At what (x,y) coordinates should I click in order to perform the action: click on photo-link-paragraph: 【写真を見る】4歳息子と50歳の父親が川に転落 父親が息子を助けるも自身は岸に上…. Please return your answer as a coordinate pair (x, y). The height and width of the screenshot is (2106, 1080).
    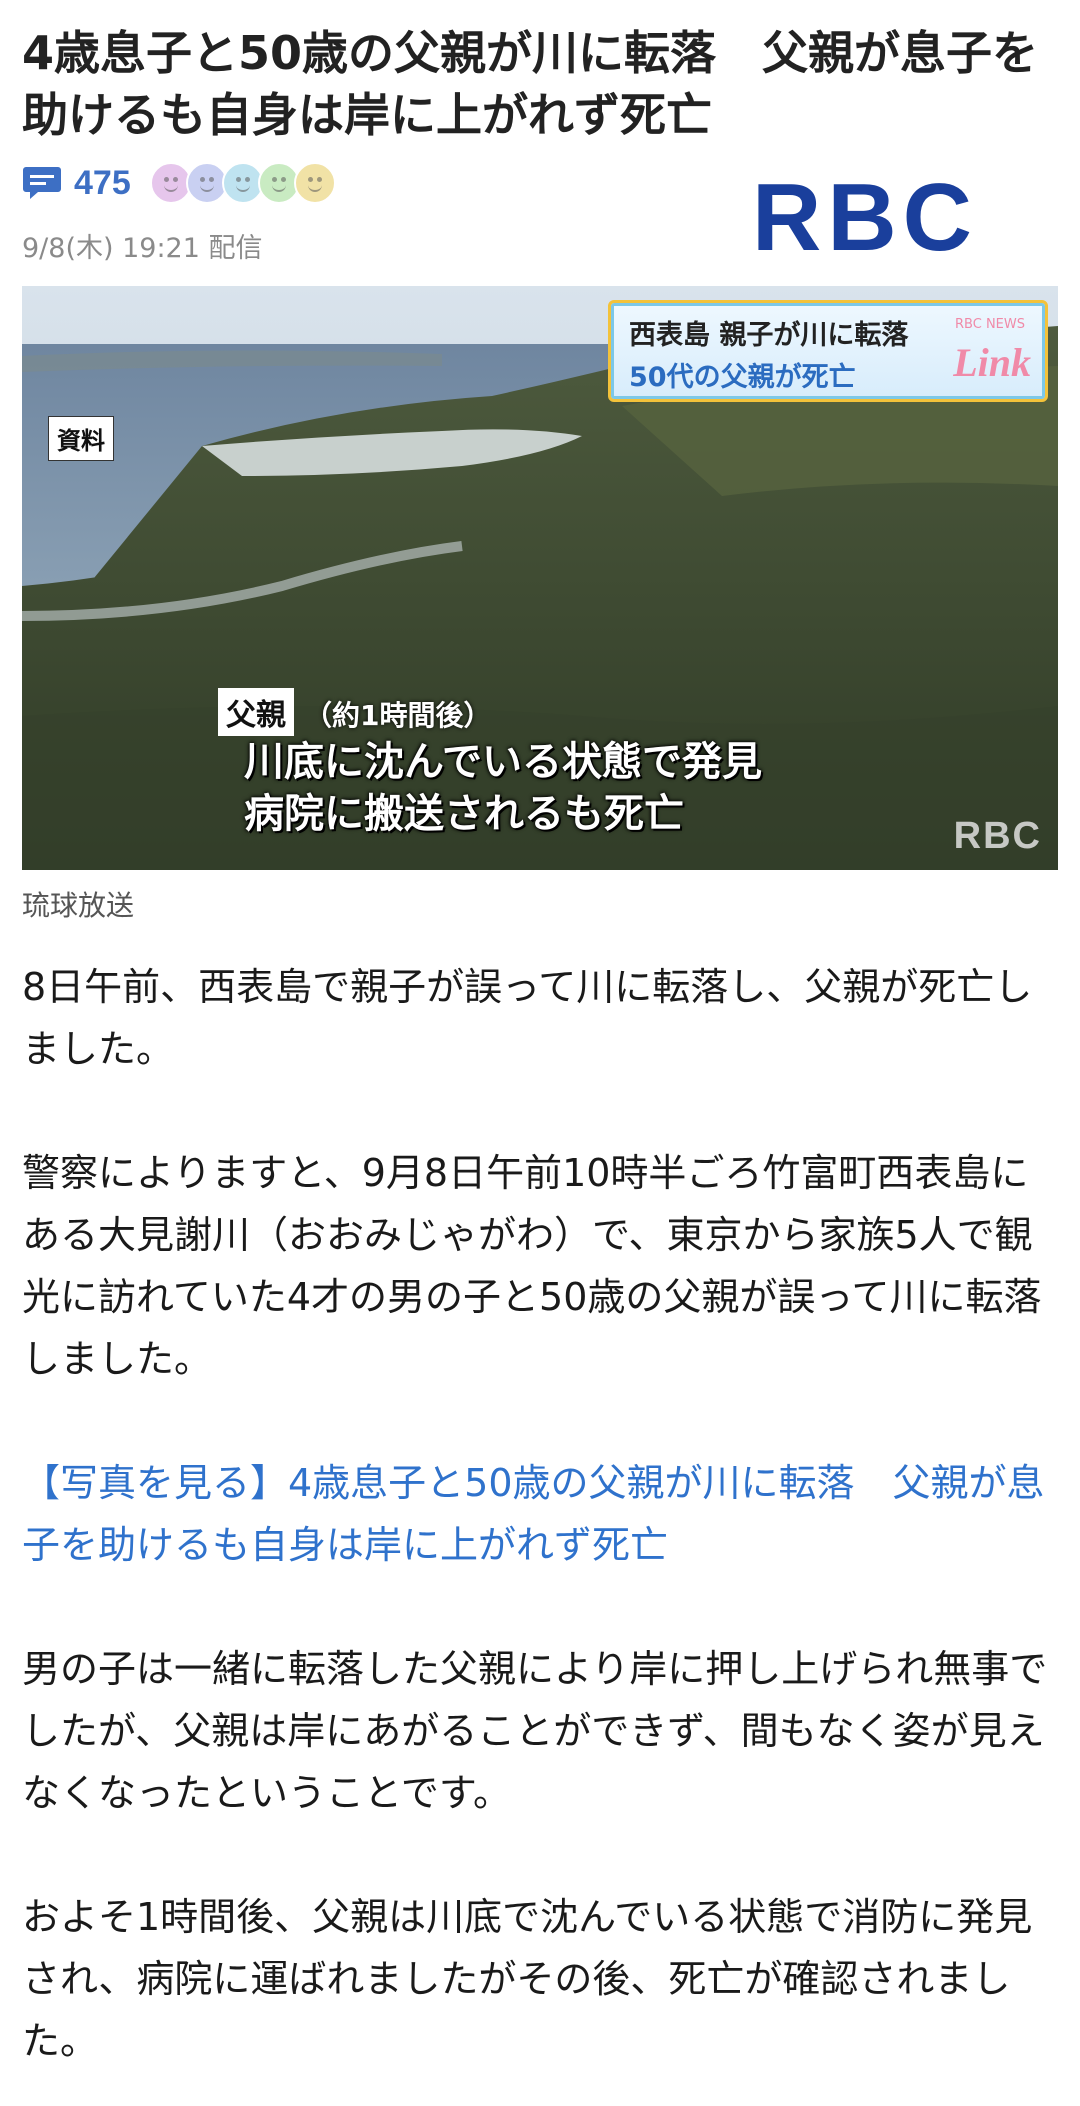
    Looking at the image, I should click on (542, 1514).